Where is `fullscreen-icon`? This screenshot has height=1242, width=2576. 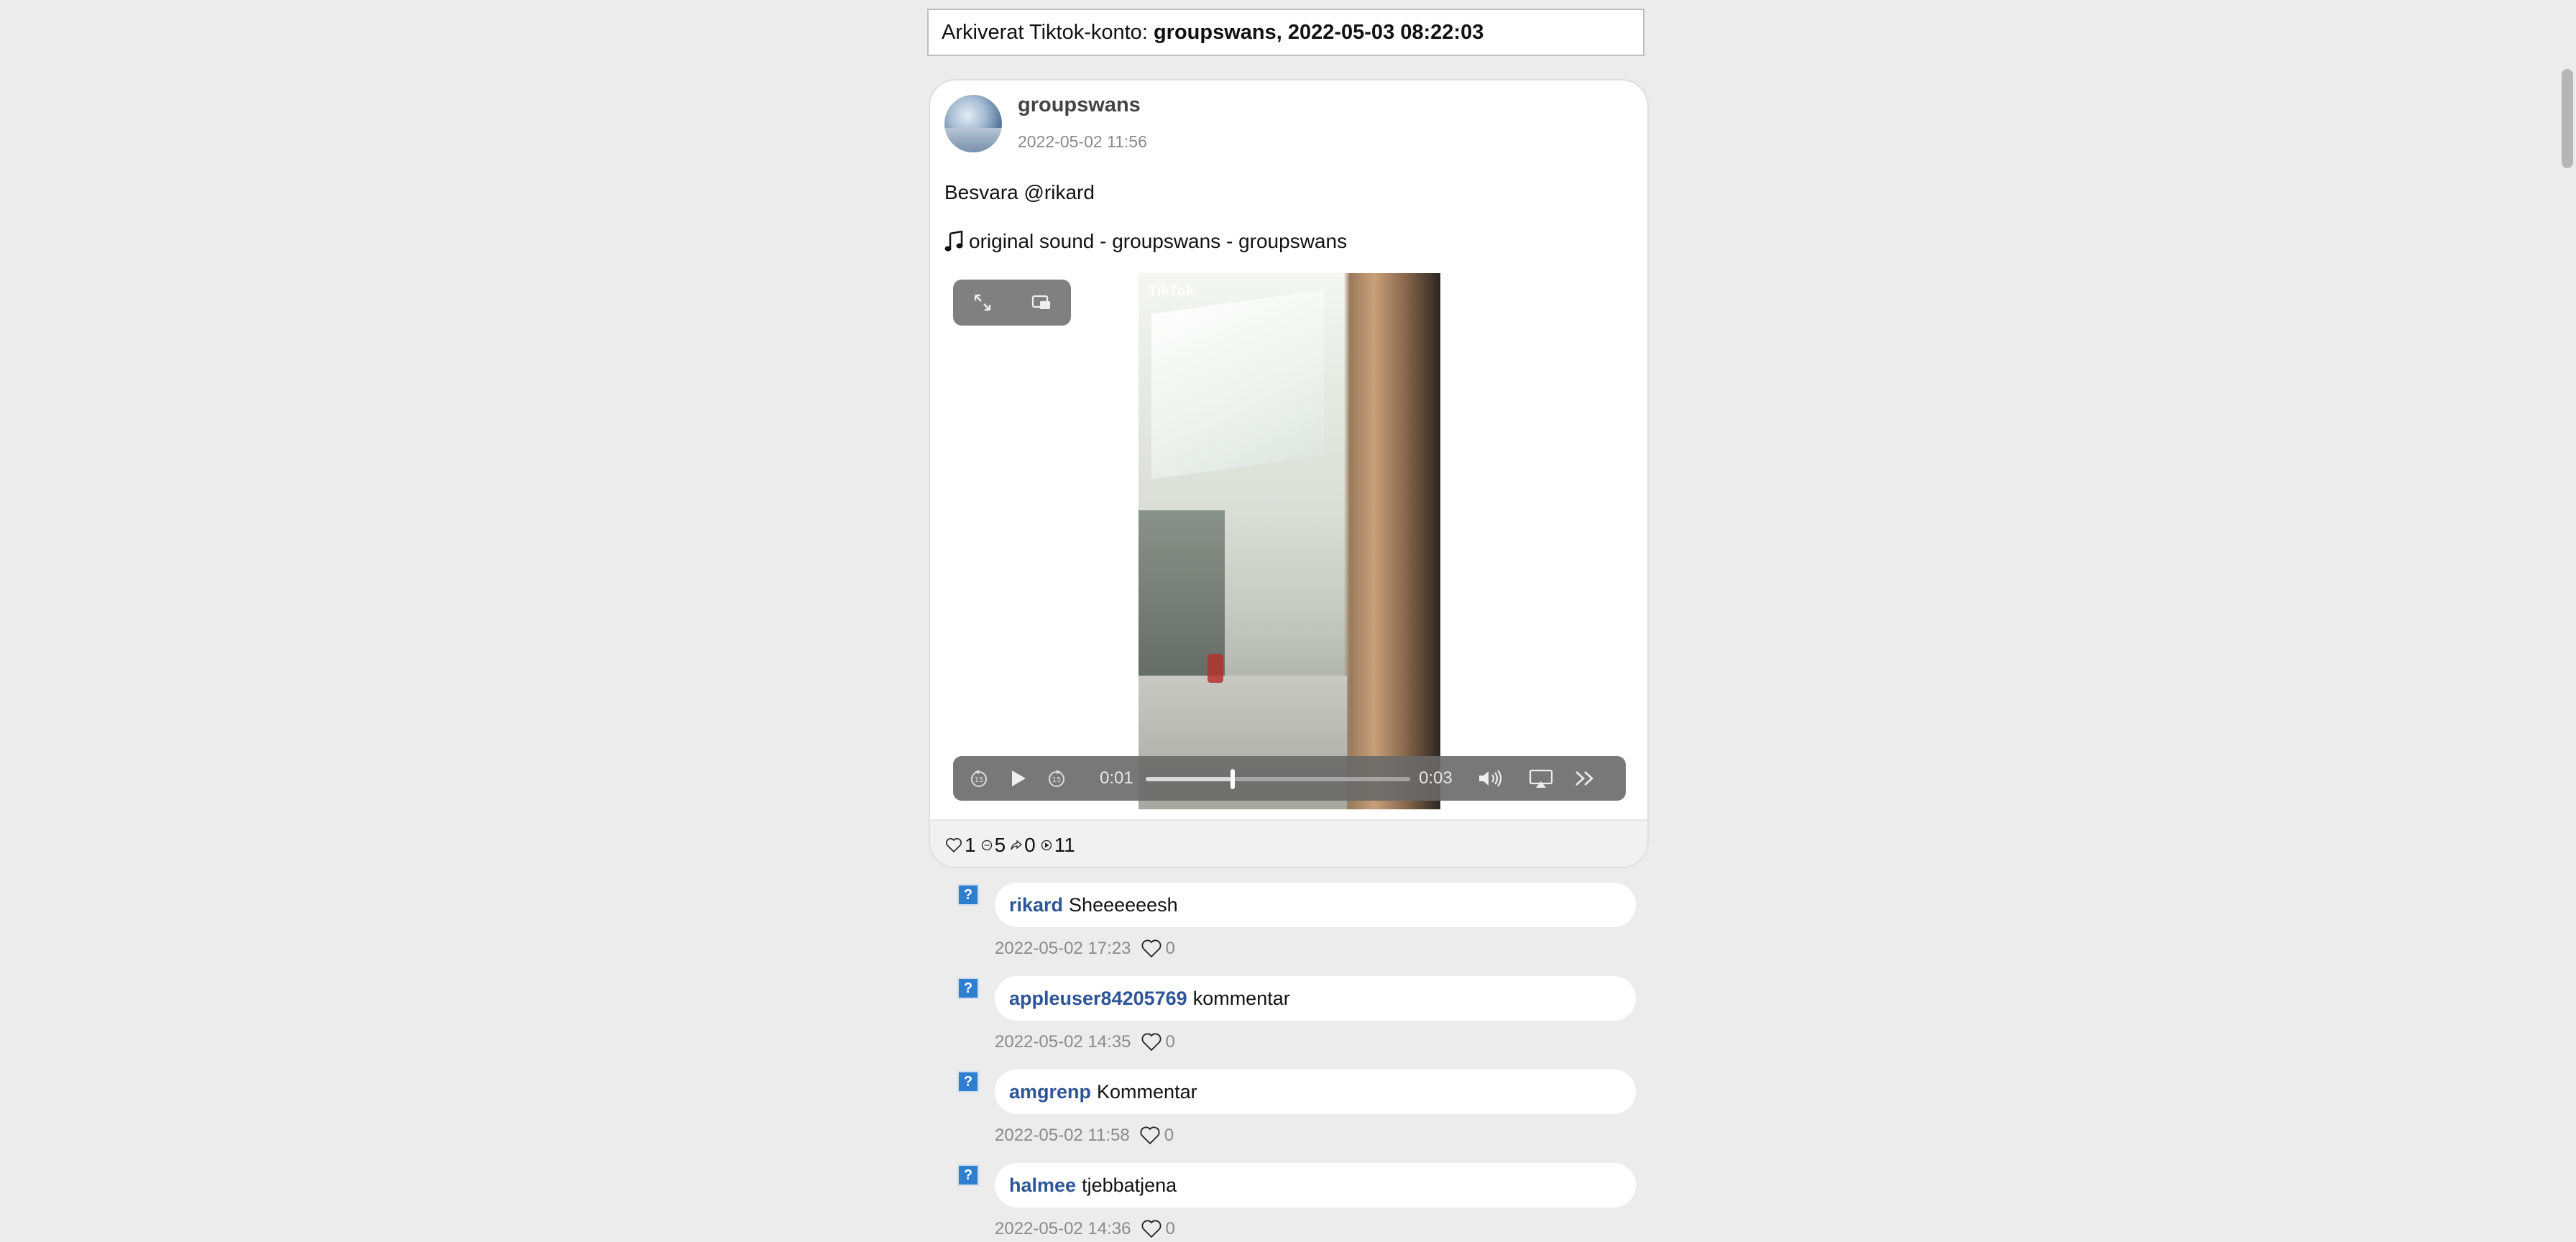
fullscreen-icon is located at coordinates (982, 302).